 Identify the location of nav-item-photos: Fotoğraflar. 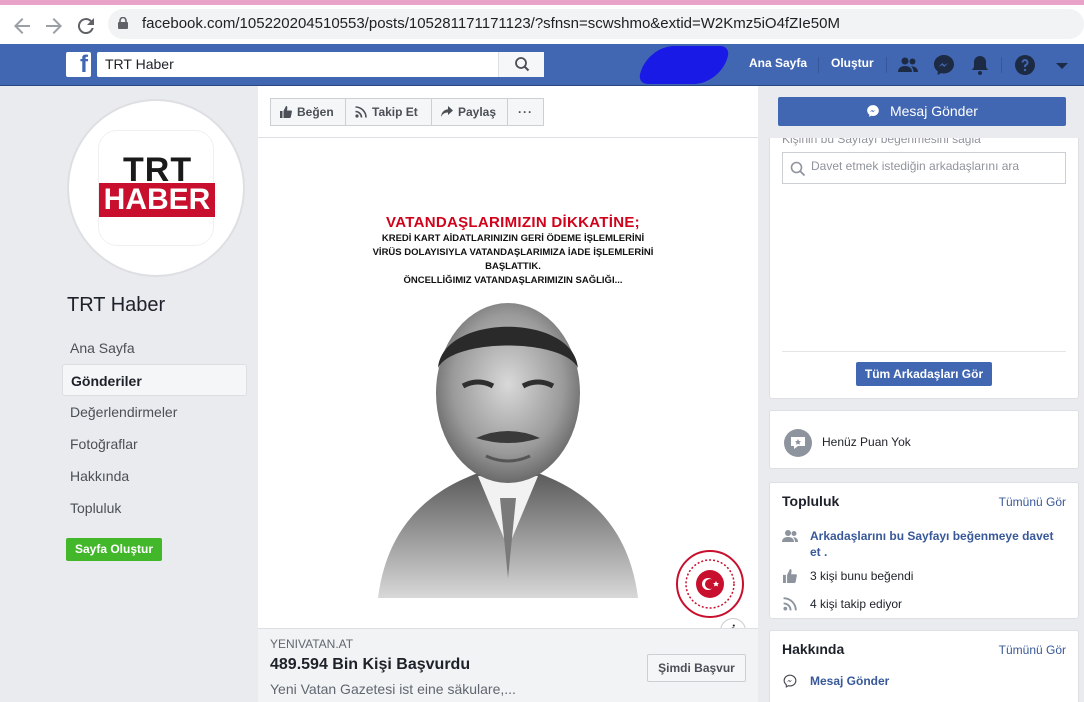
(154, 444).